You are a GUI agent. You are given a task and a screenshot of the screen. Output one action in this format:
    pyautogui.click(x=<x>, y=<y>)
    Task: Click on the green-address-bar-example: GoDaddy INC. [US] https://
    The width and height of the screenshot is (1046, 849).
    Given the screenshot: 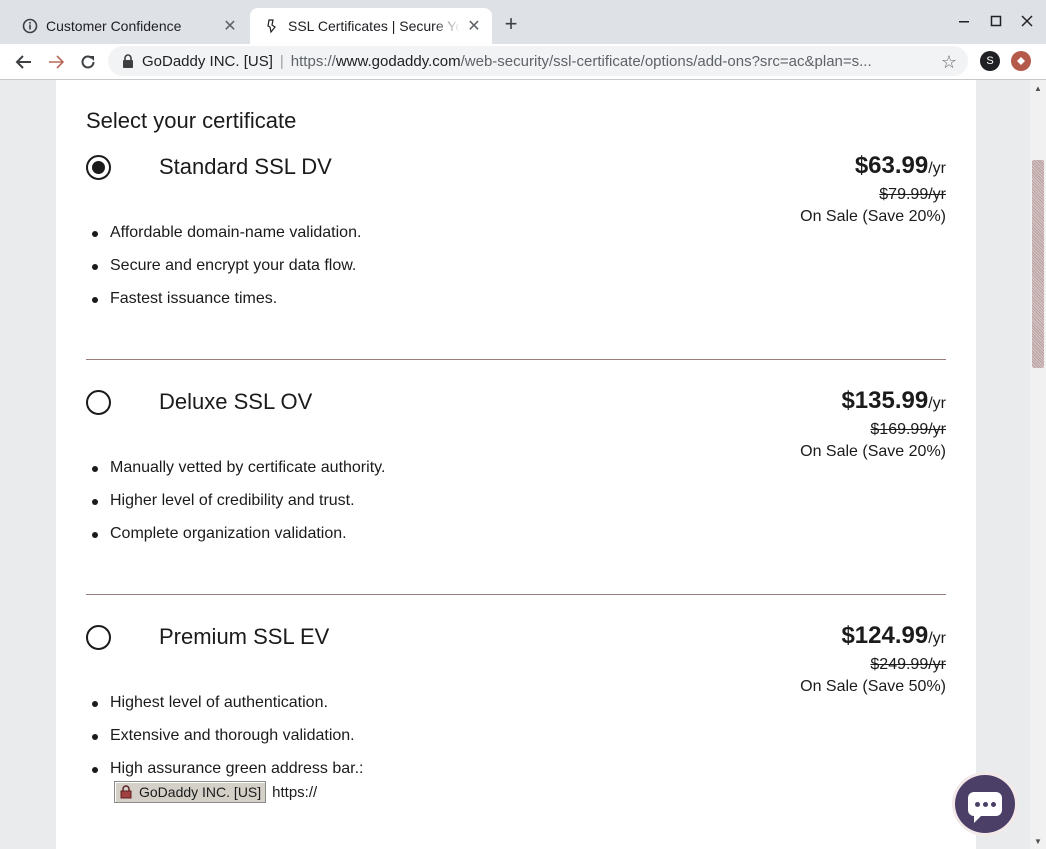 What is the action you would take?
    pyautogui.click(x=215, y=792)
    